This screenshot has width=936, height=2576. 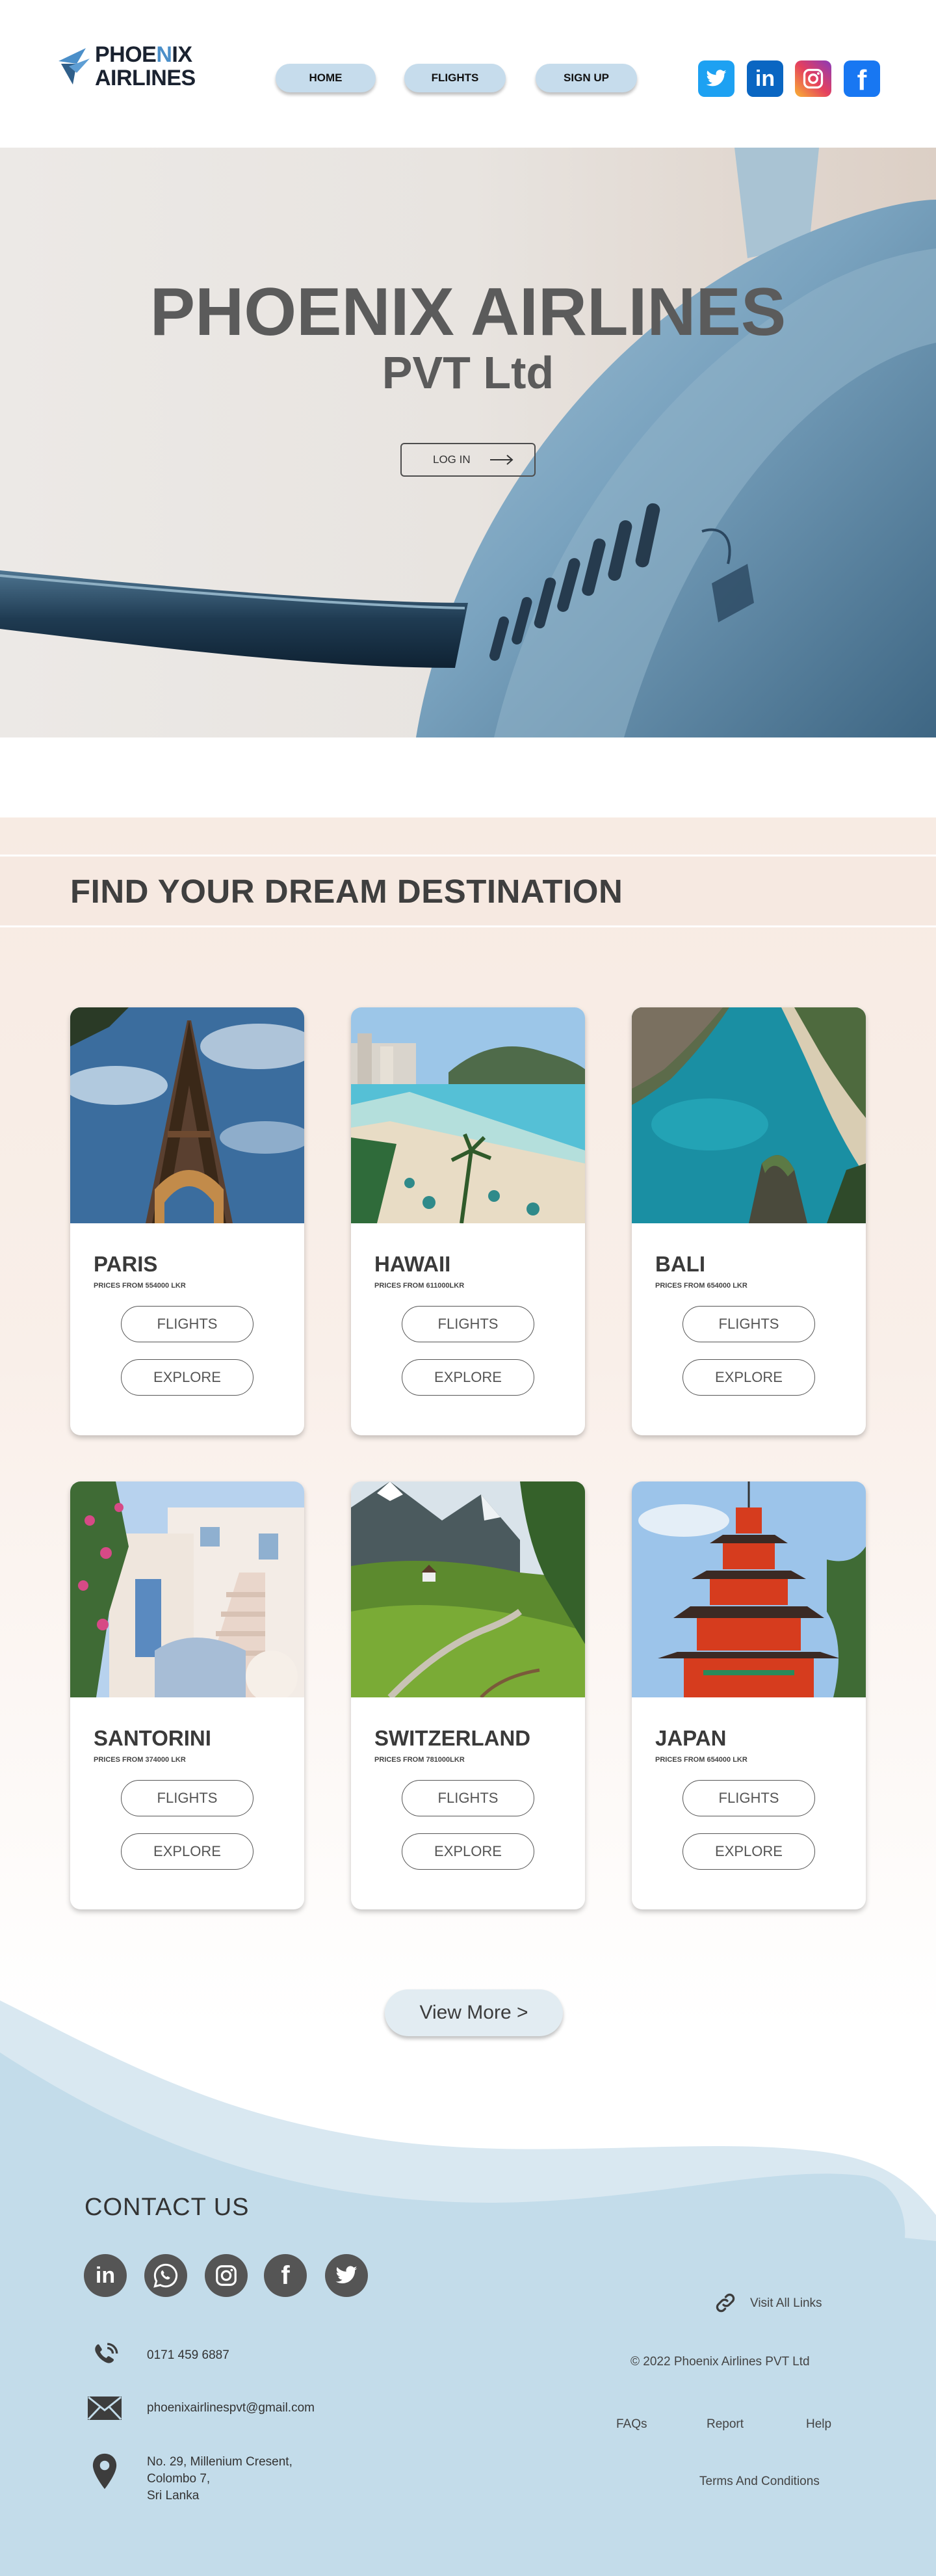 What do you see at coordinates (819, 2424) in the screenshot?
I see `footer-link-help: Help` at bounding box center [819, 2424].